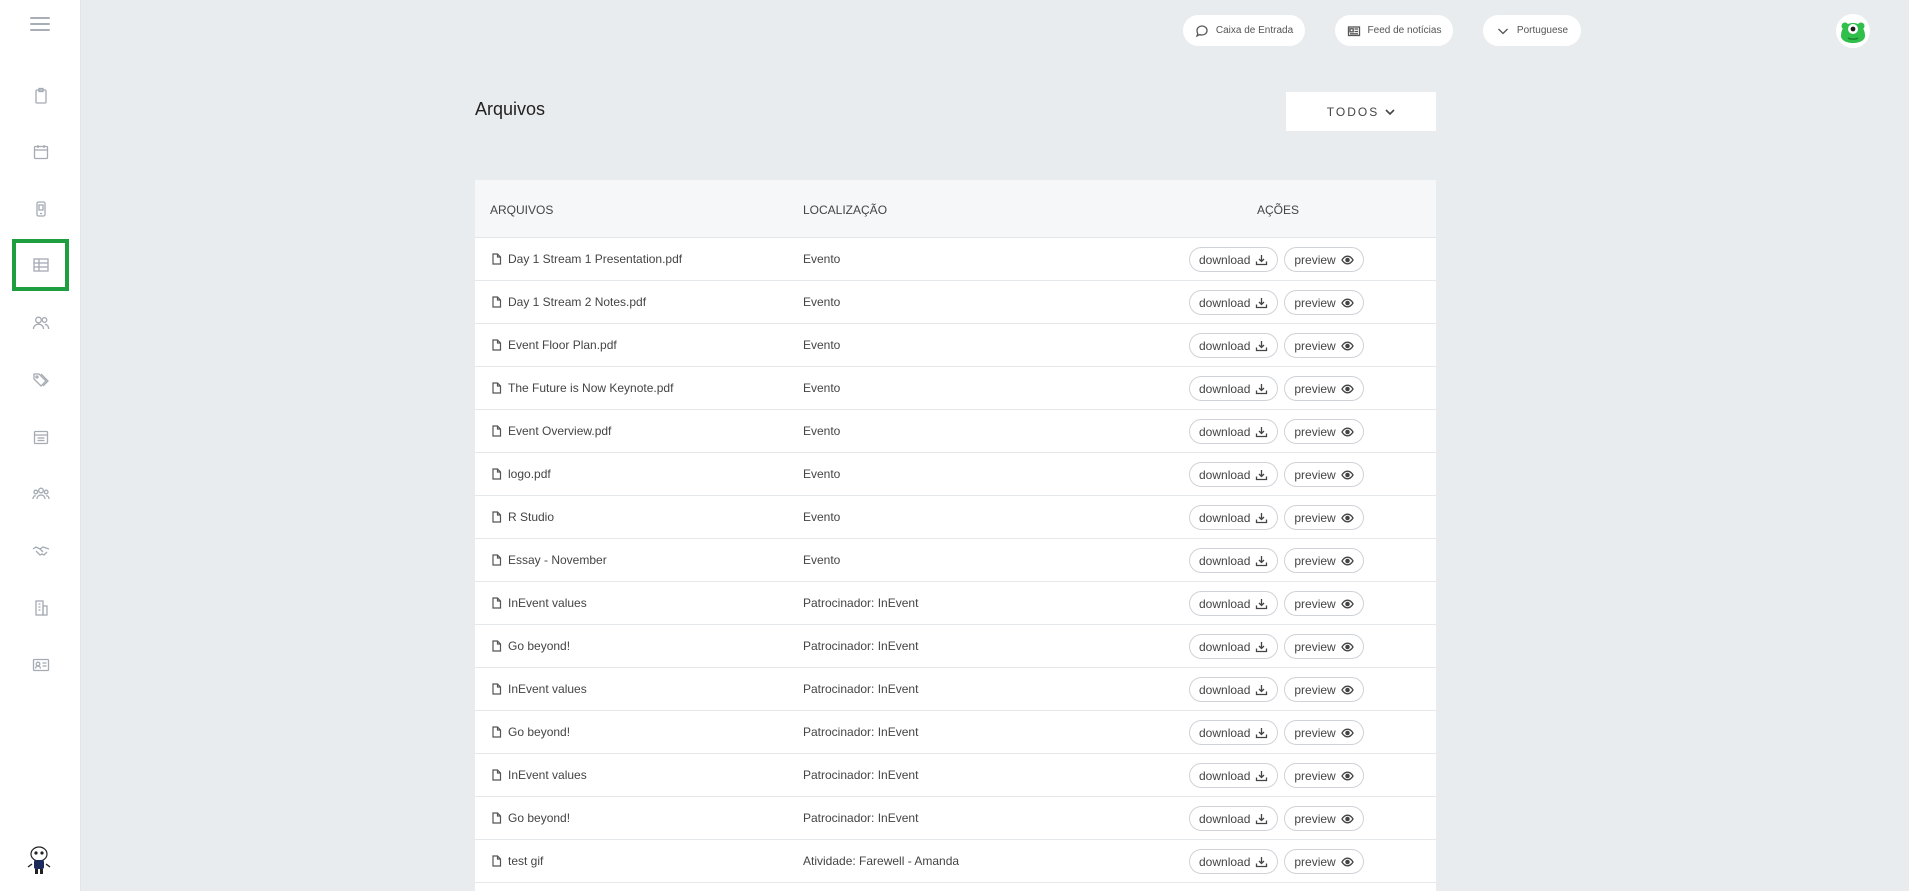 This screenshot has height=891, width=1909. I want to click on file-name-cell: Day 1 Stream 1 Presentation.pdf, so click(586, 259).